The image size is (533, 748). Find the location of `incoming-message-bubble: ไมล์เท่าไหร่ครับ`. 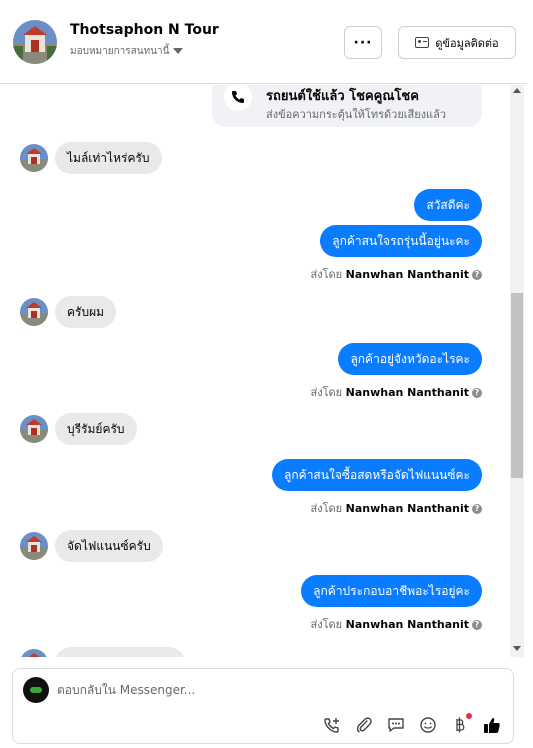

incoming-message-bubble: ไมล์เท่าไหร่ครับ is located at coordinates (108, 158).